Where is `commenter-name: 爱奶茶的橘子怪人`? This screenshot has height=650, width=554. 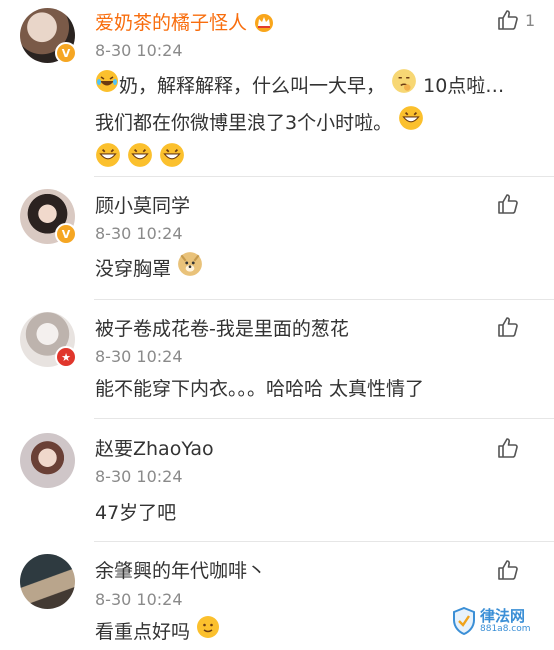 commenter-name: 爱奶茶的橘子怪人 is located at coordinates (185, 23).